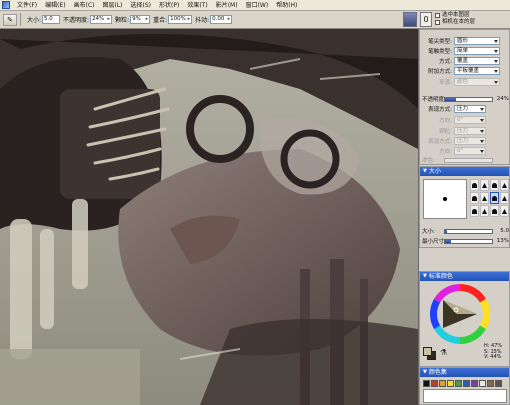 This screenshot has height=405, width=510. What do you see at coordinates (34, 20) in the screenshot?
I see `size-label: 大小:` at bounding box center [34, 20].